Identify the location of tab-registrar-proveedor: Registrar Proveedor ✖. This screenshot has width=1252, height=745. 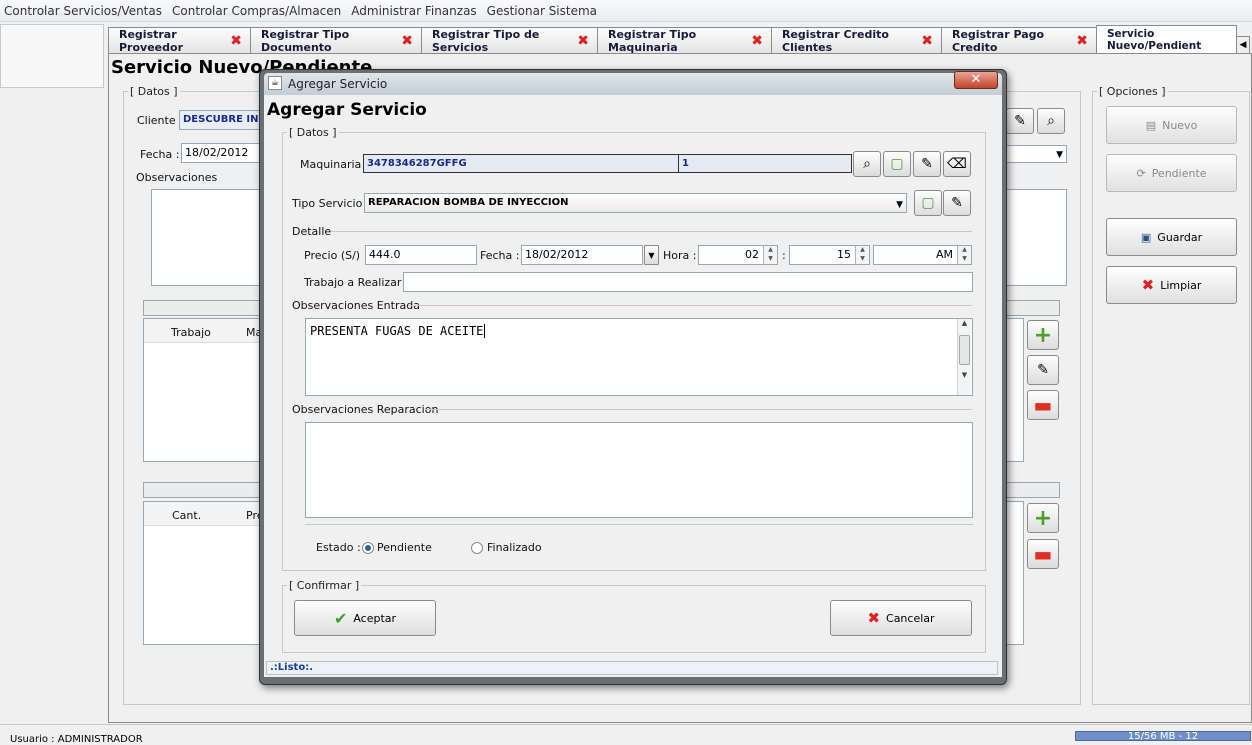
(179, 40).